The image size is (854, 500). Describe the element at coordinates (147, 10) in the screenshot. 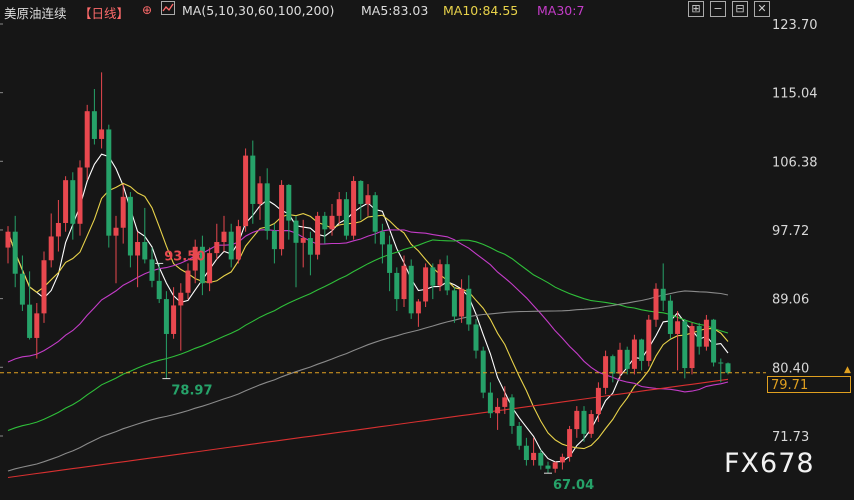

I see `crosshair-circle-icon: ⊕` at that location.